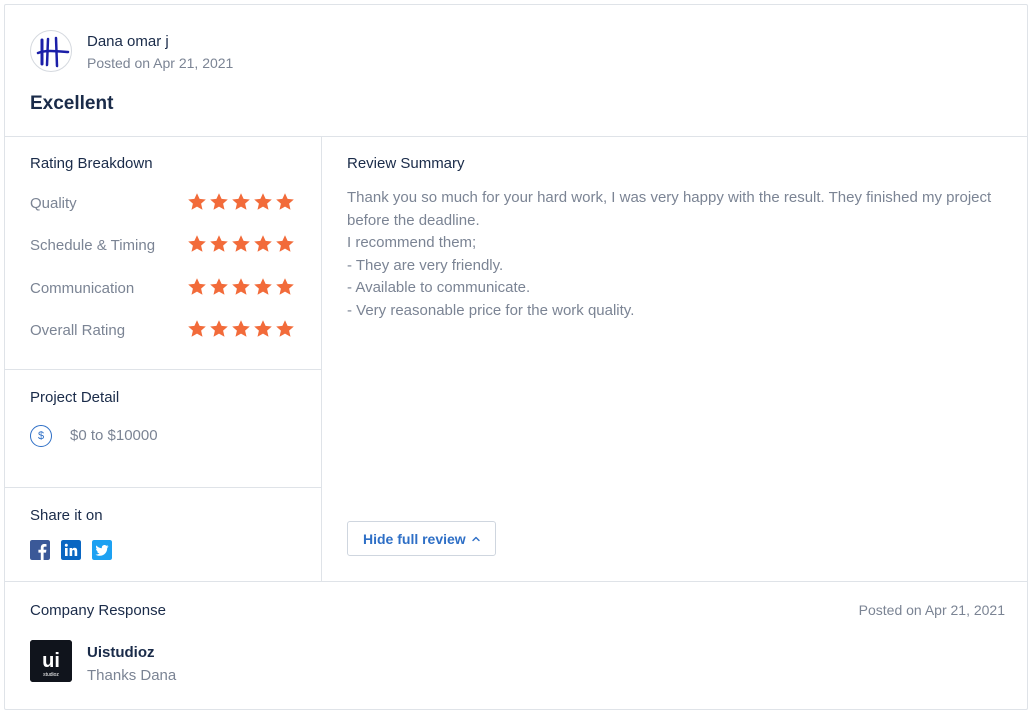 This screenshot has height=716, width=1034. Describe the element at coordinates (162, 246) in the screenshot. I see `rating-row-schedule: Schedule & Timing` at that location.